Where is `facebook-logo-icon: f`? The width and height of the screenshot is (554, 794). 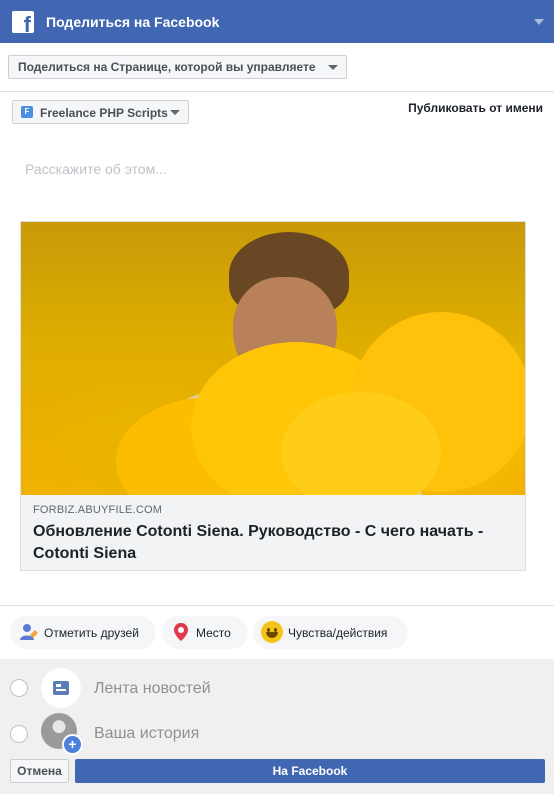
facebook-logo-icon: f is located at coordinates (23, 23).